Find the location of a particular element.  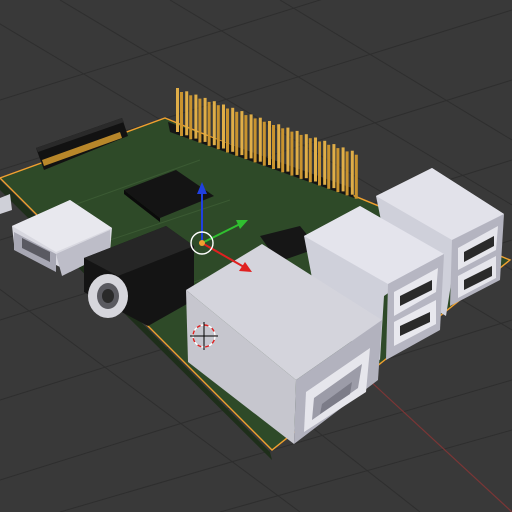

gizmo-pivot is located at coordinates (202, 243).